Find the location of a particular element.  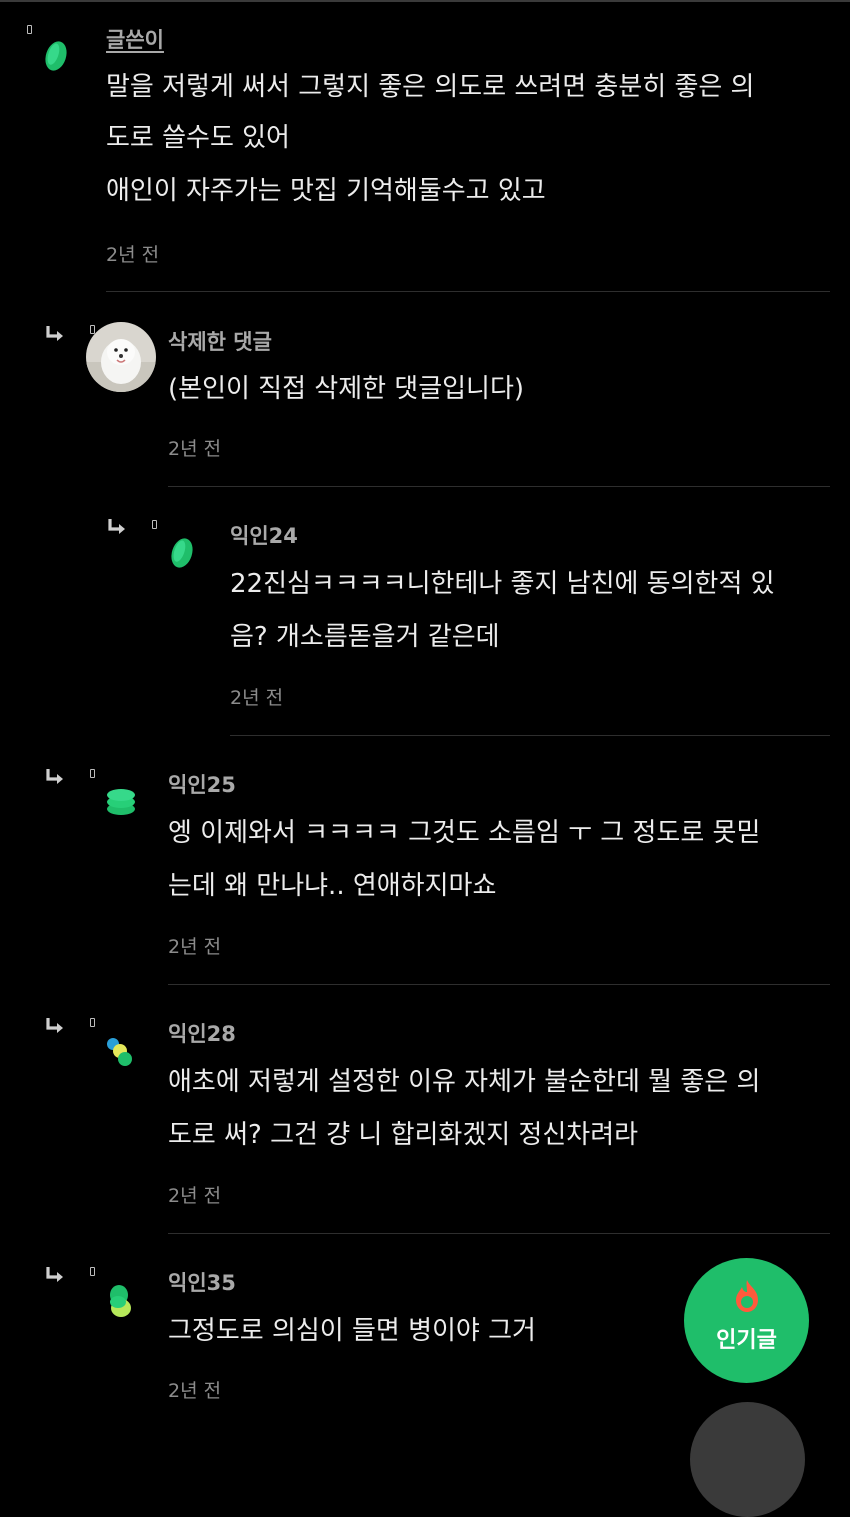

comment-text-line: 음? 개소름돋을거 같은데 is located at coordinates (365, 637).